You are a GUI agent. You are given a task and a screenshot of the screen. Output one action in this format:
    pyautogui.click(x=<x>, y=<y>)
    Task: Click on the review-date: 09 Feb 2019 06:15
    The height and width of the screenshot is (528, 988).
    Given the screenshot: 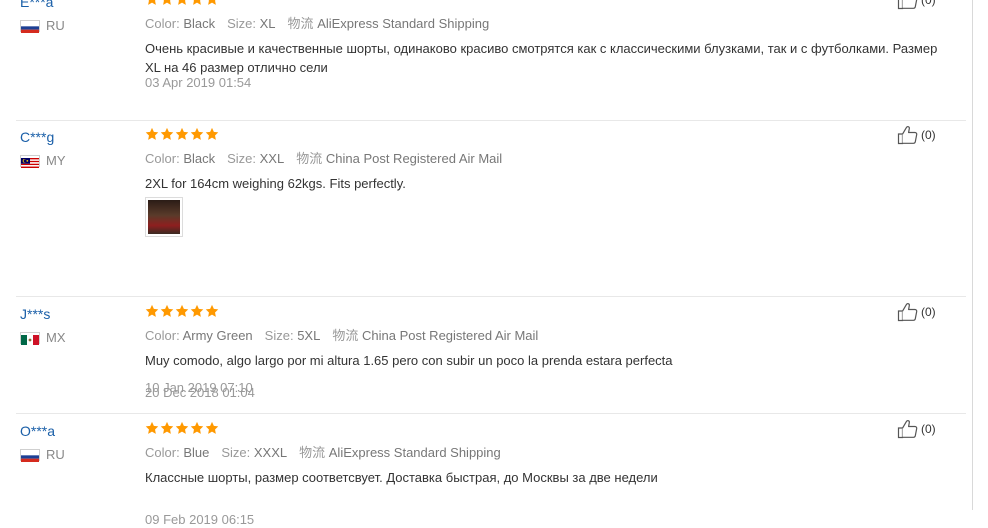 What is the action you would take?
    pyautogui.click(x=200, y=519)
    